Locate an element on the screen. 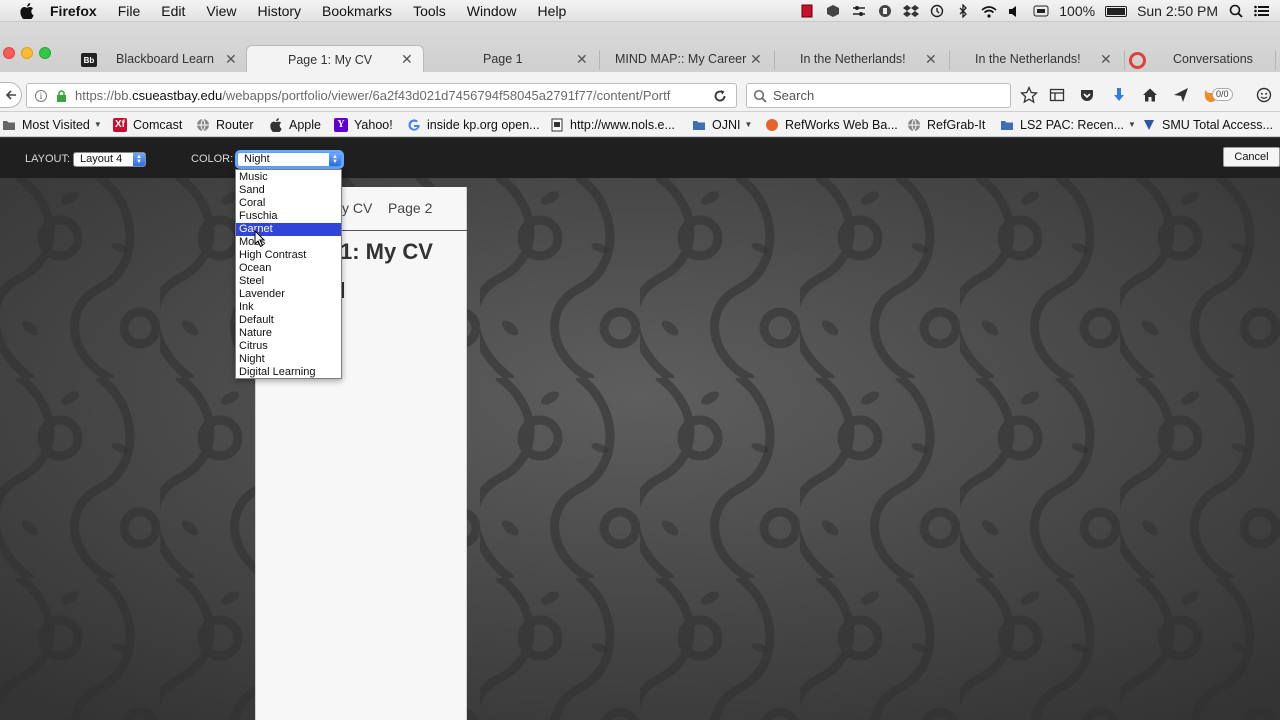  color-option-moss: Moss is located at coordinates (288, 242).